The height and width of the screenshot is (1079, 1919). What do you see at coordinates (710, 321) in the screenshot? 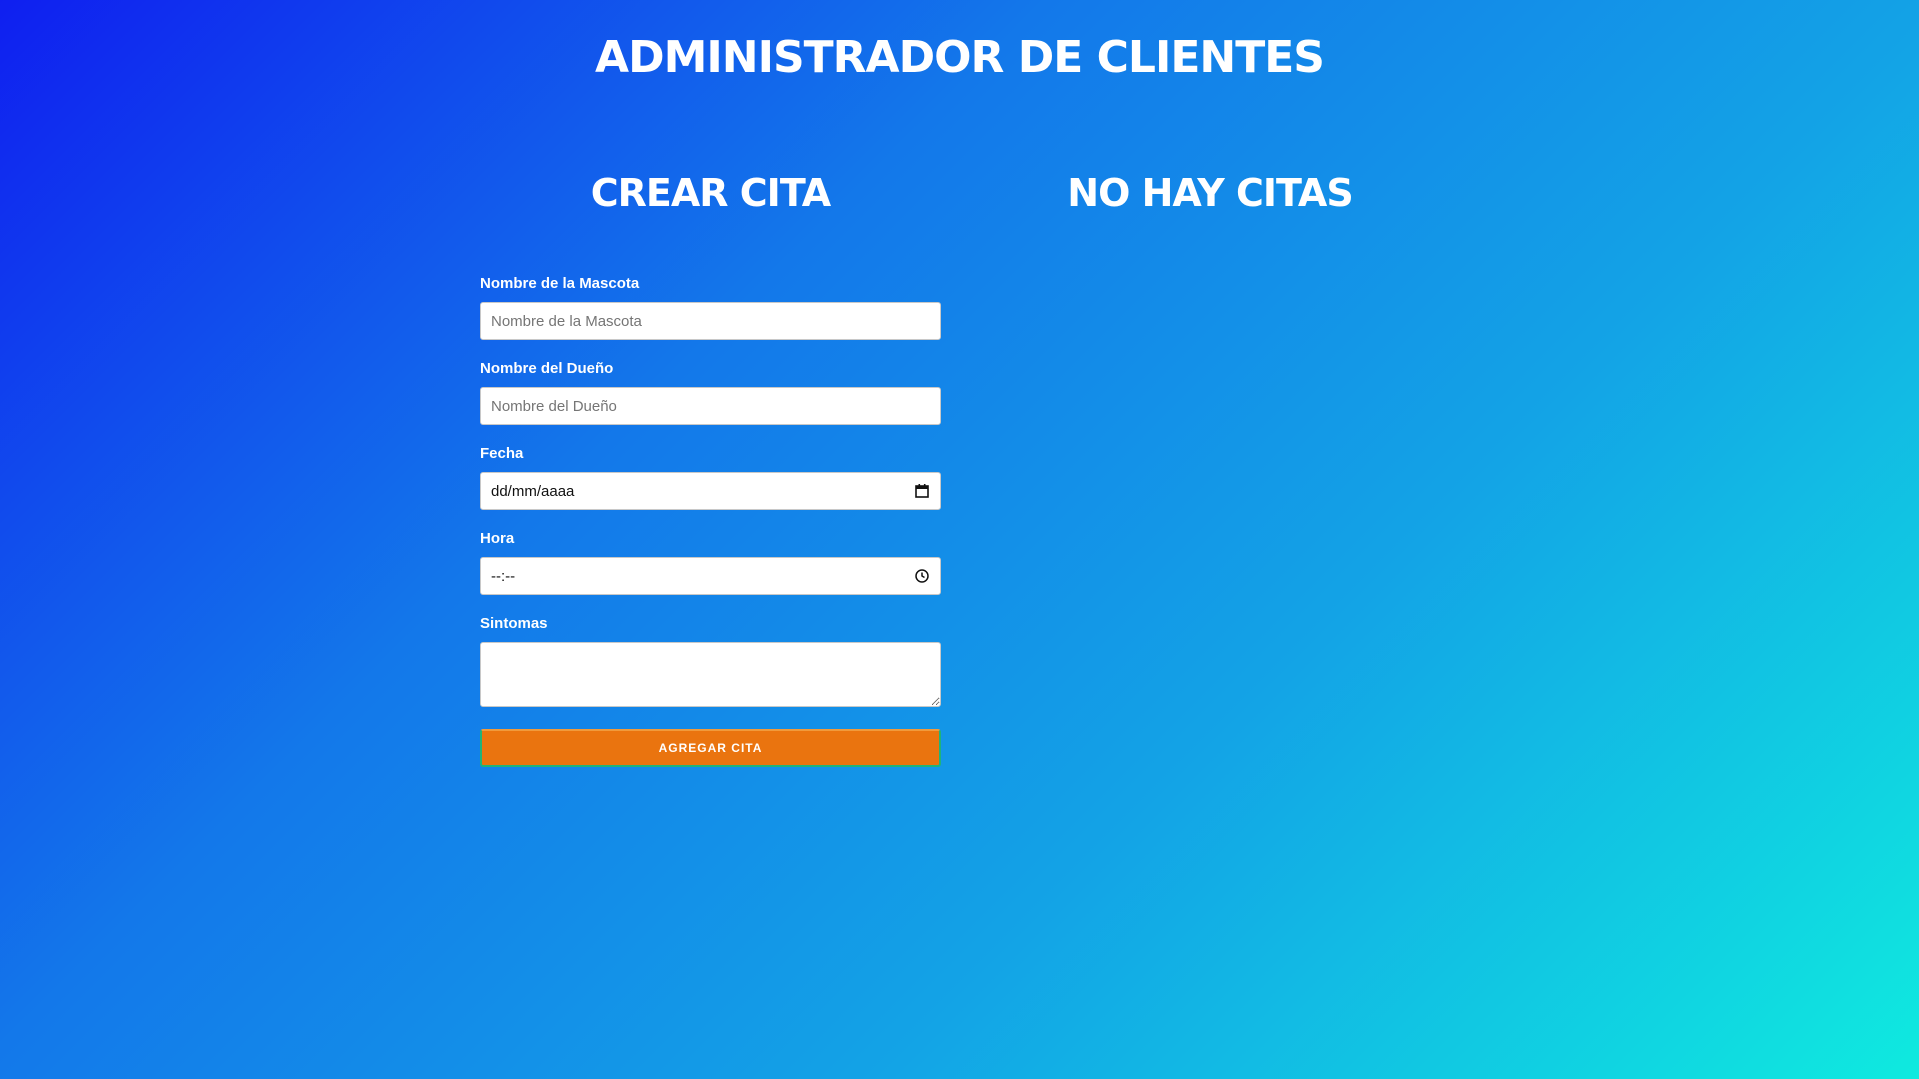
I see `pet-name-input` at bounding box center [710, 321].